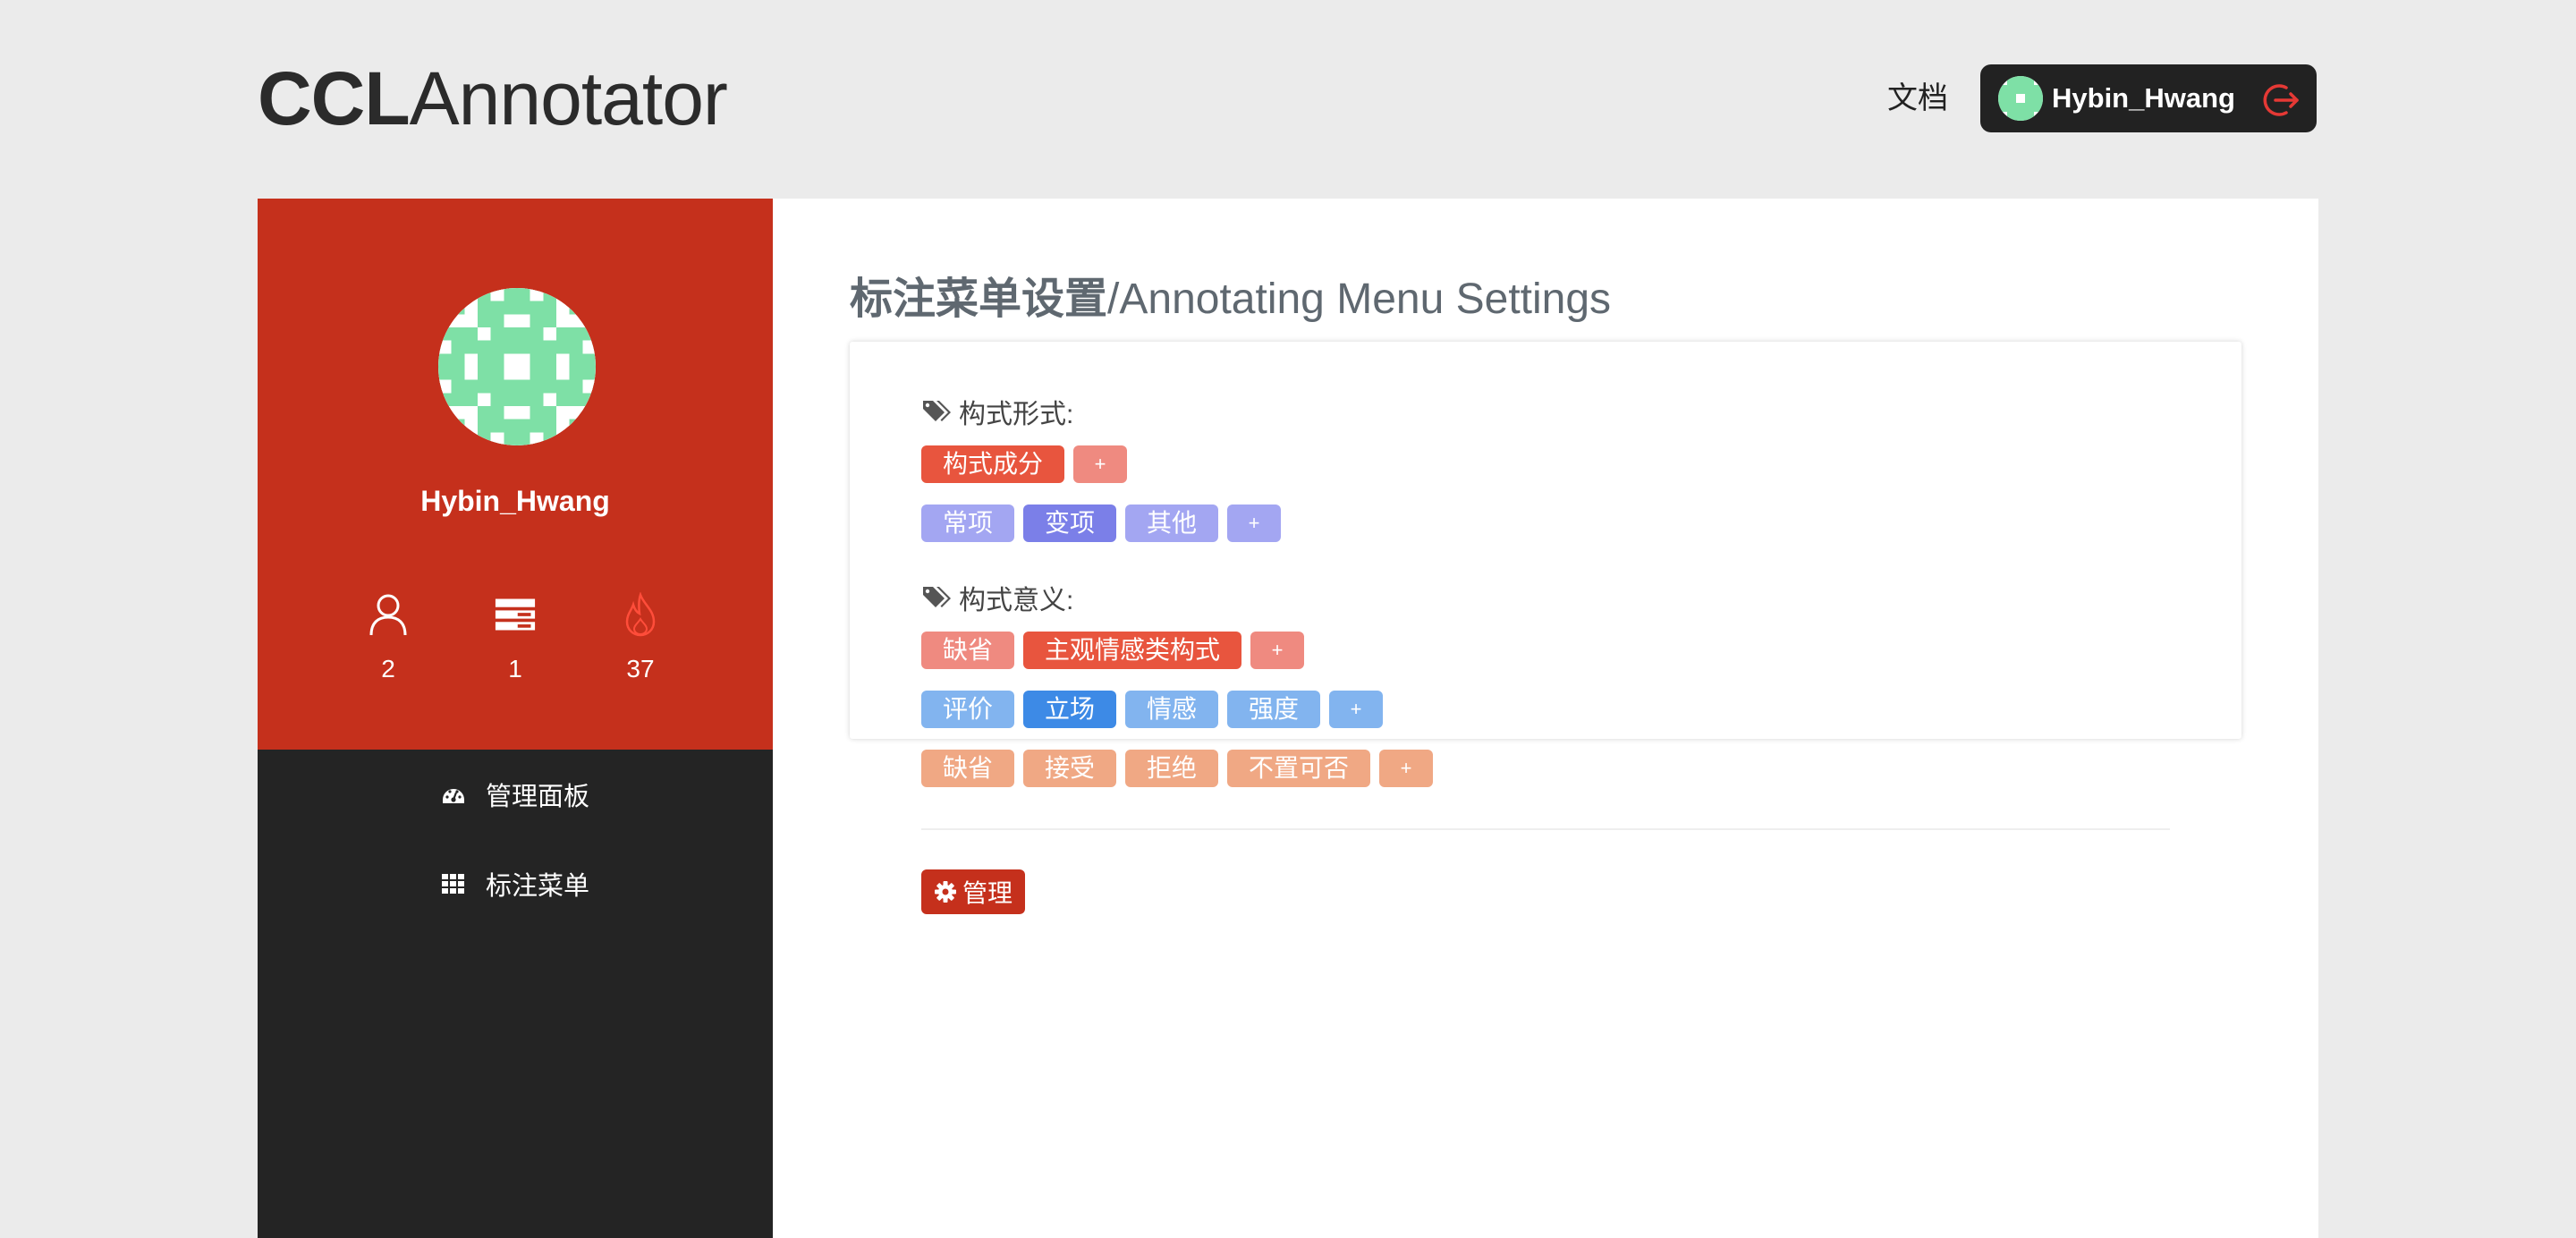  I want to click on tag-row-meaning-type: 缺省 主观情感类构式 +, so click(1113, 650).